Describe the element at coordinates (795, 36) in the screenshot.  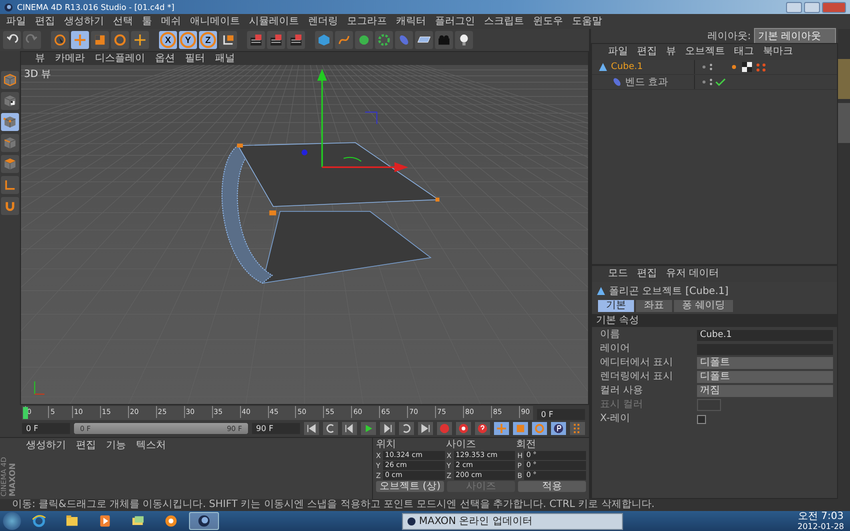
I see `layout-dropdown: 기본 레이아웃` at that location.